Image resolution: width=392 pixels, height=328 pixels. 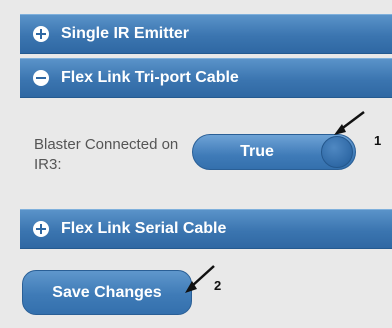 I want to click on save-changes-button: Save Changes, so click(x=107, y=292).